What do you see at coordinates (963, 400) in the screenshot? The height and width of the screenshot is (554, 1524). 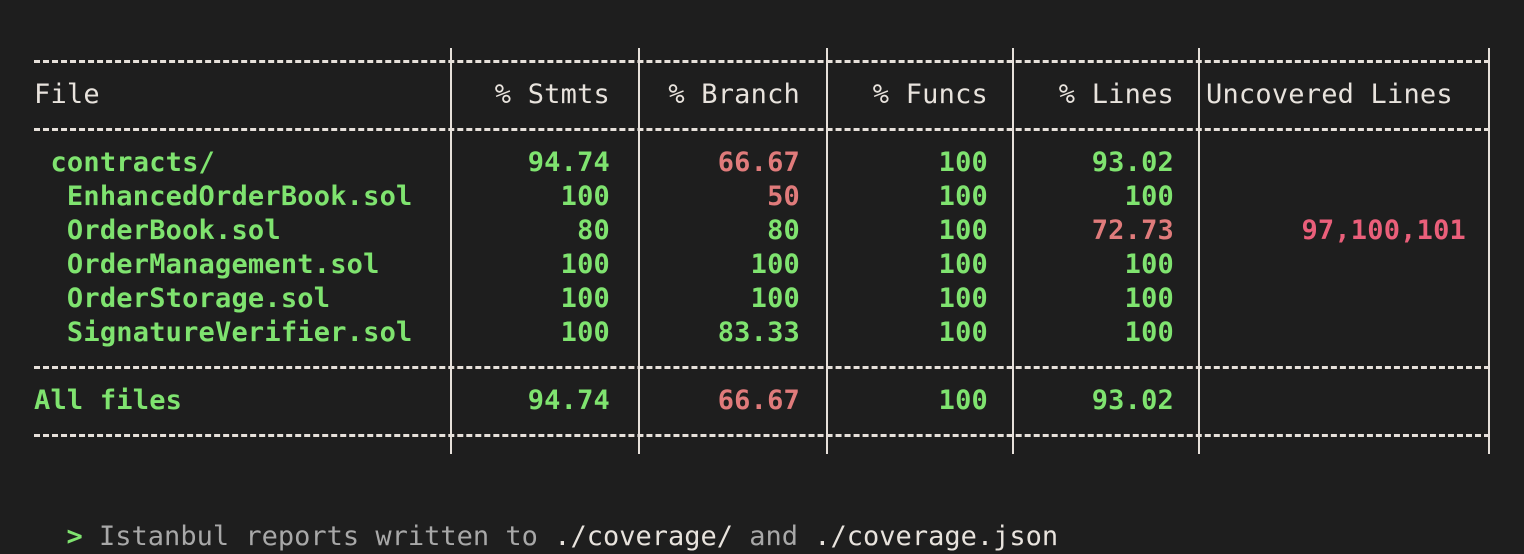 I see `total-funcs: 100` at bounding box center [963, 400].